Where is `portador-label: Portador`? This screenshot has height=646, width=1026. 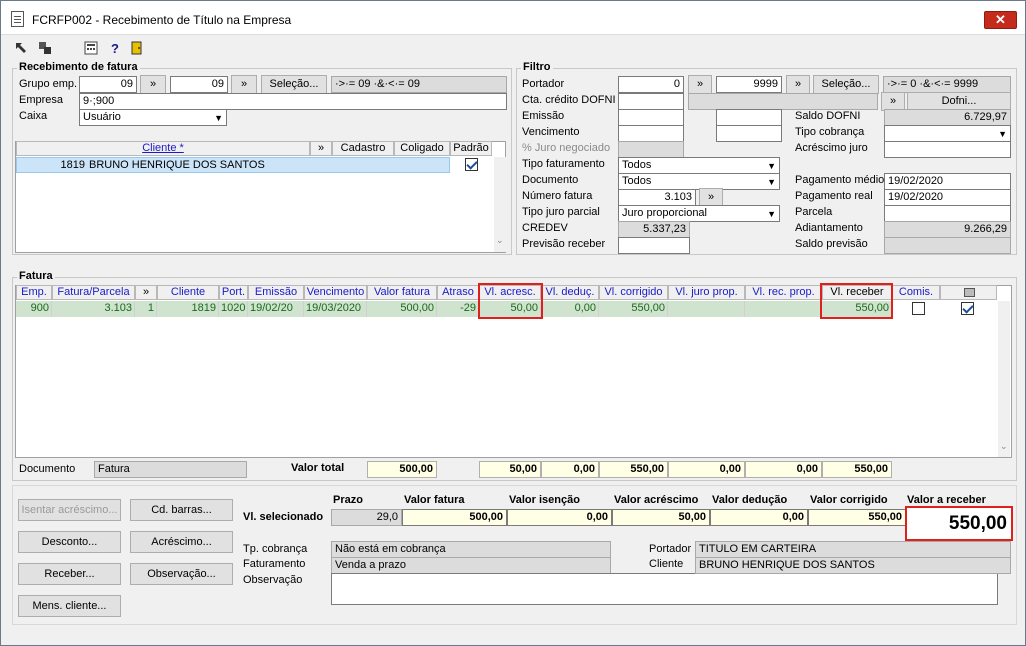 portador-label: Portador is located at coordinates (543, 84).